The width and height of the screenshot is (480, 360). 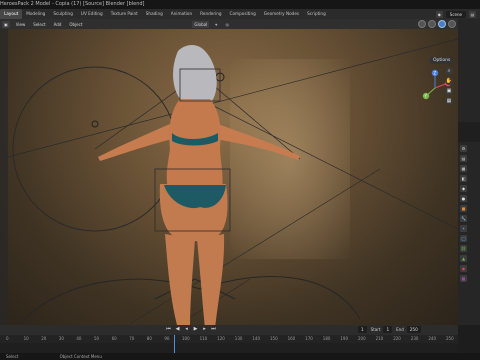 What do you see at coordinates (463, 198) in the screenshot?
I see `world-properties-icon: ●` at bounding box center [463, 198].